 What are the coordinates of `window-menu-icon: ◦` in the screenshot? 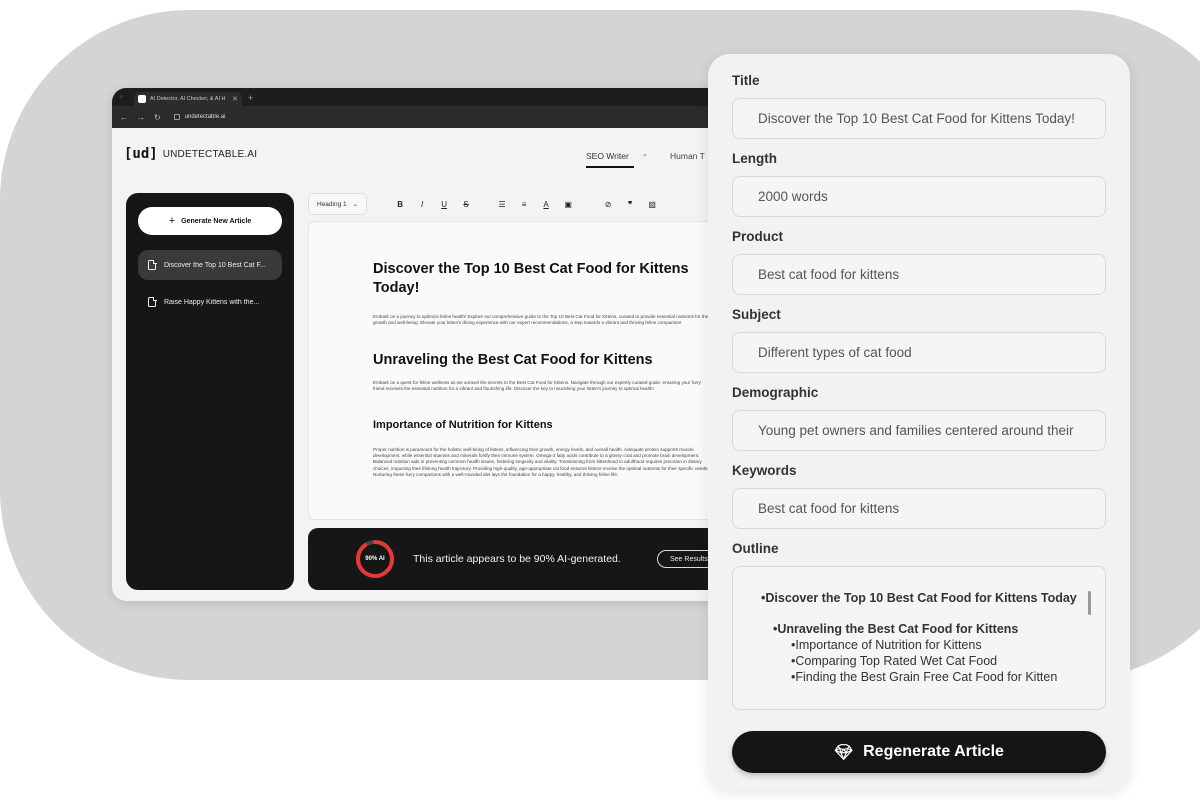 It's located at (125, 97).